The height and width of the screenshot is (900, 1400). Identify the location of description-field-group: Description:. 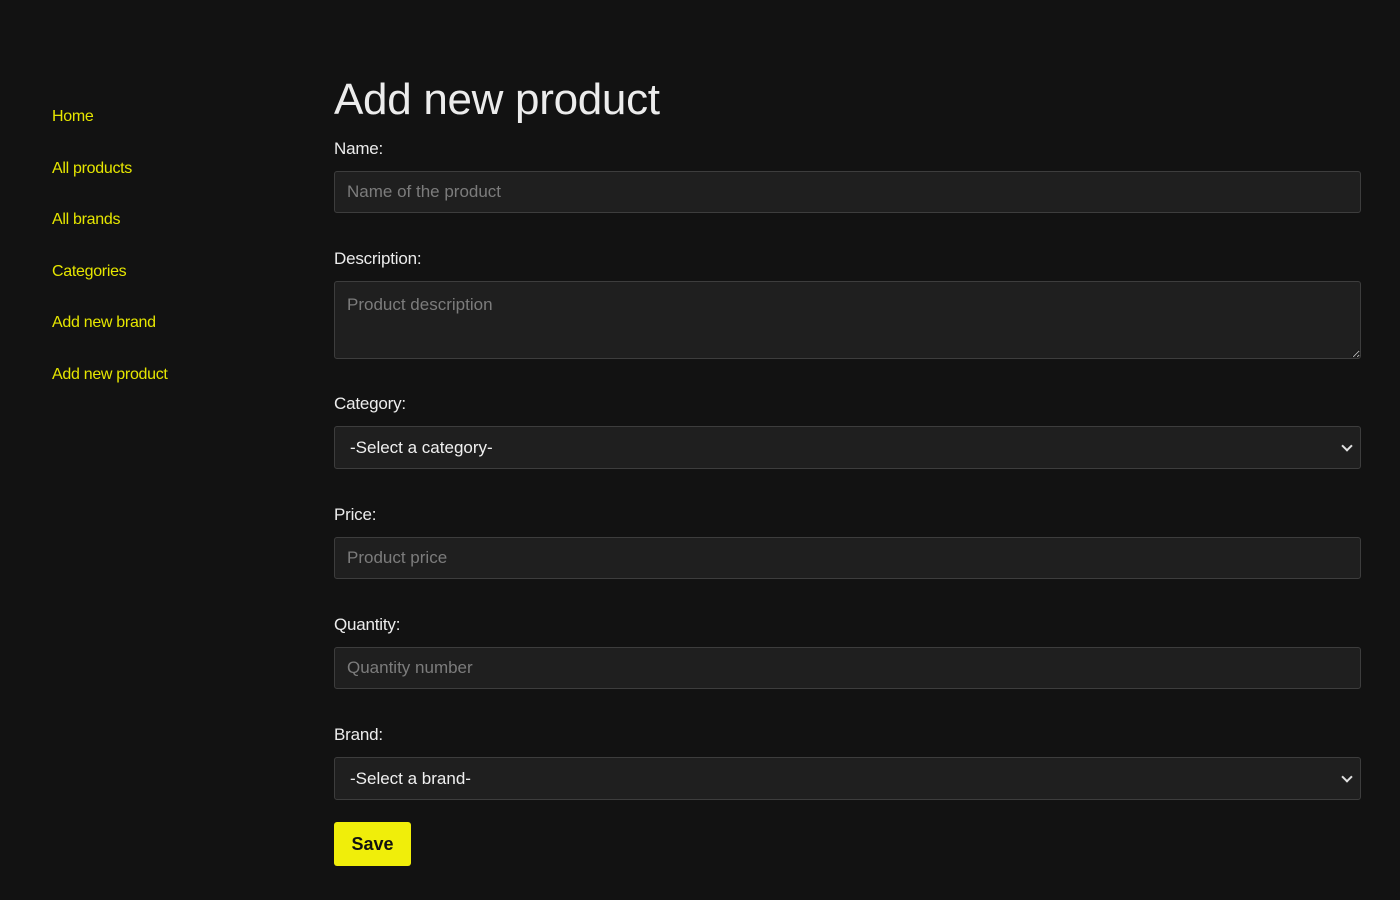
(847, 303).